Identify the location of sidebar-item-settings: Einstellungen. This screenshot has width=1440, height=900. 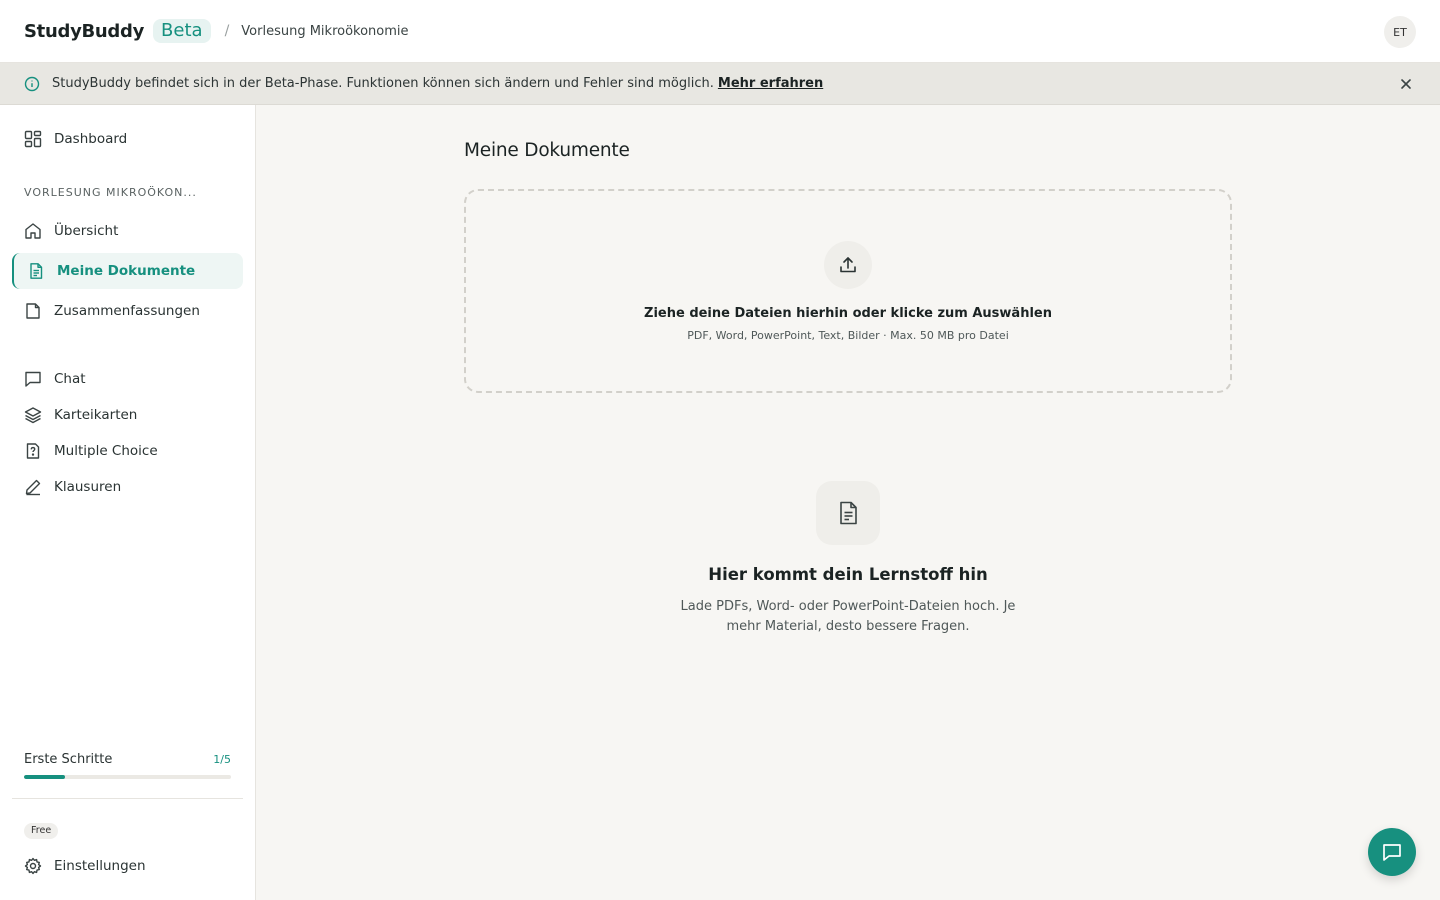
(127, 866).